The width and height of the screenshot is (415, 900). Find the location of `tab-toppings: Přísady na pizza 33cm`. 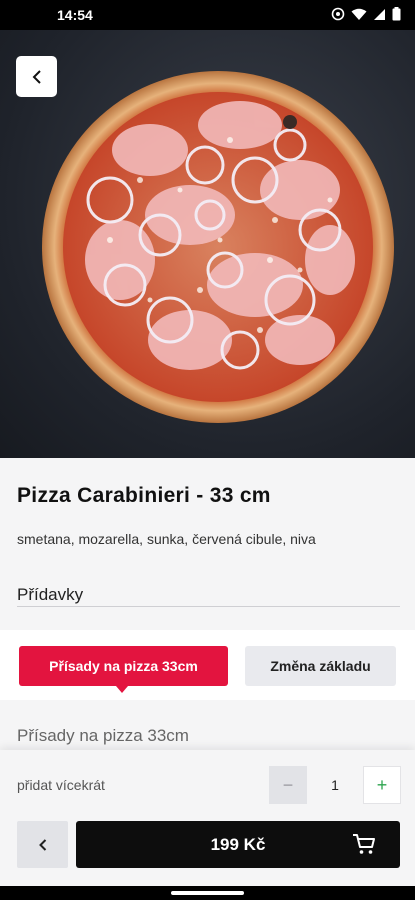

tab-toppings: Přísady na pizza 33cm is located at coordinates (123, 666).